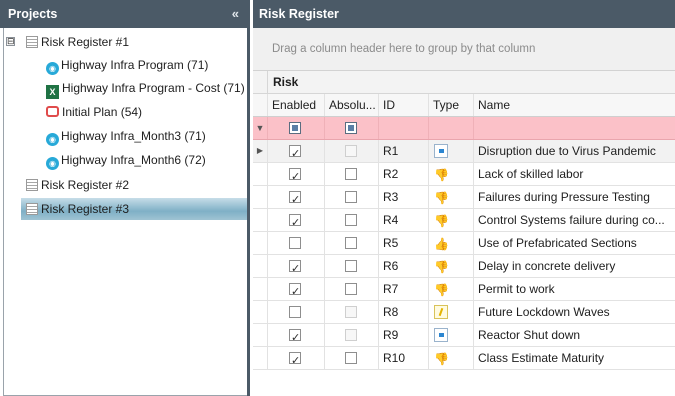 This screenshot has width=675, height=396. I want to click on table-row: R10 Class Estimate Maturity, so click(464, 358).